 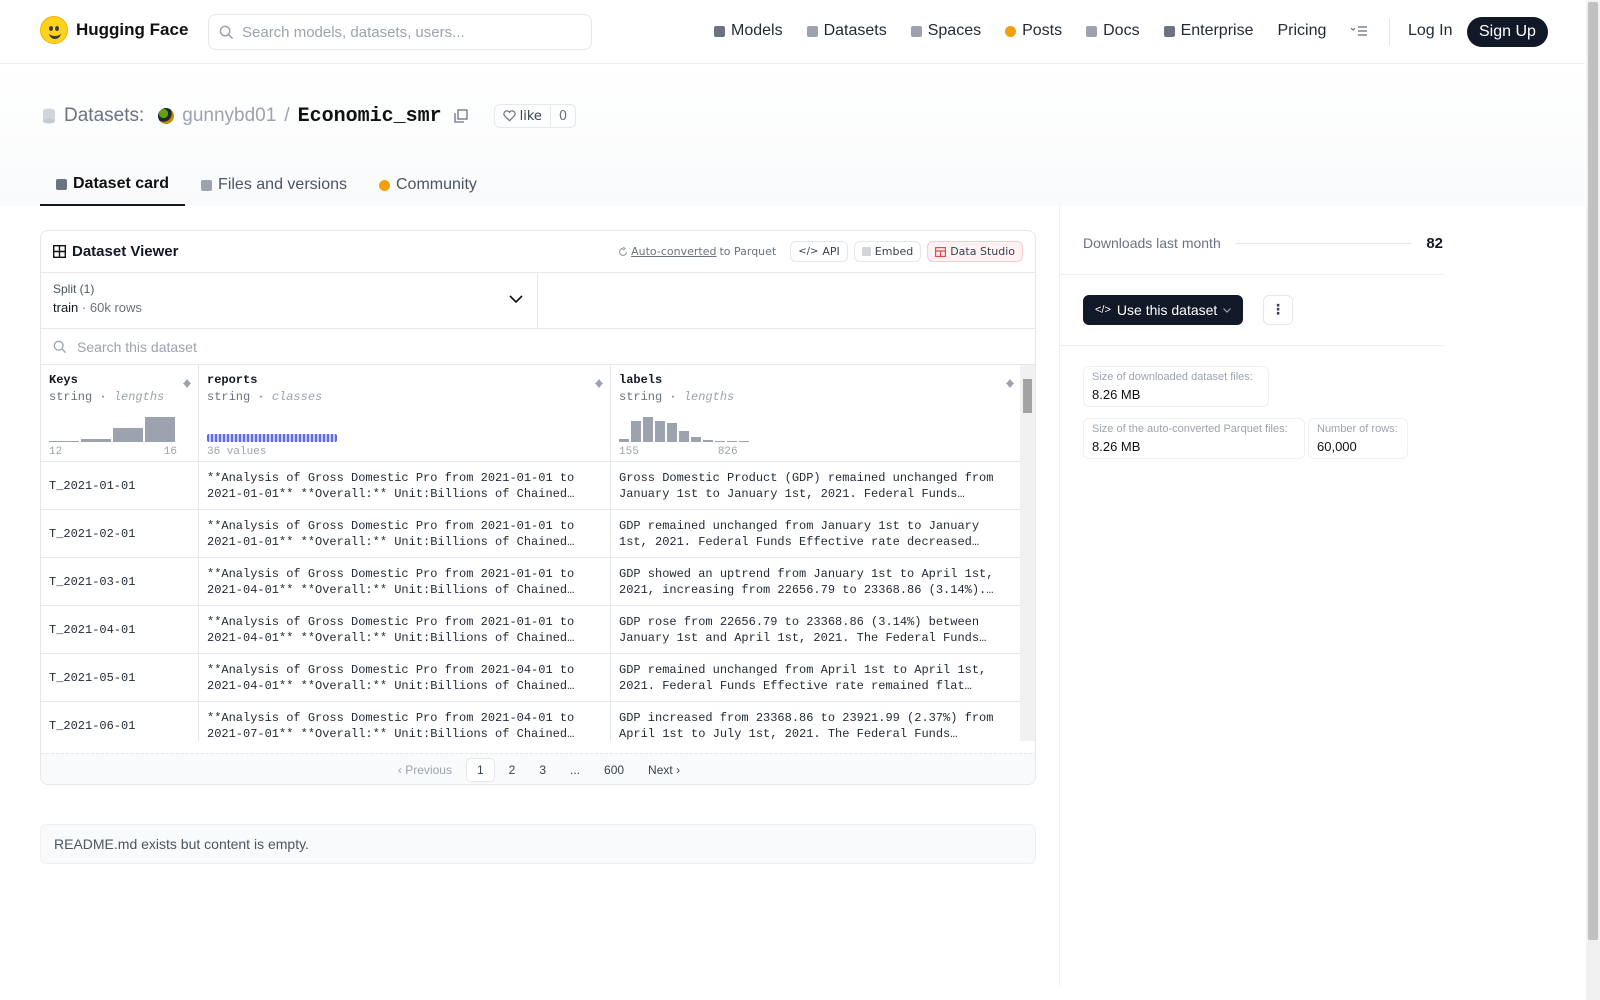 I want to click on dataset-search, so click(x=538, y=347).